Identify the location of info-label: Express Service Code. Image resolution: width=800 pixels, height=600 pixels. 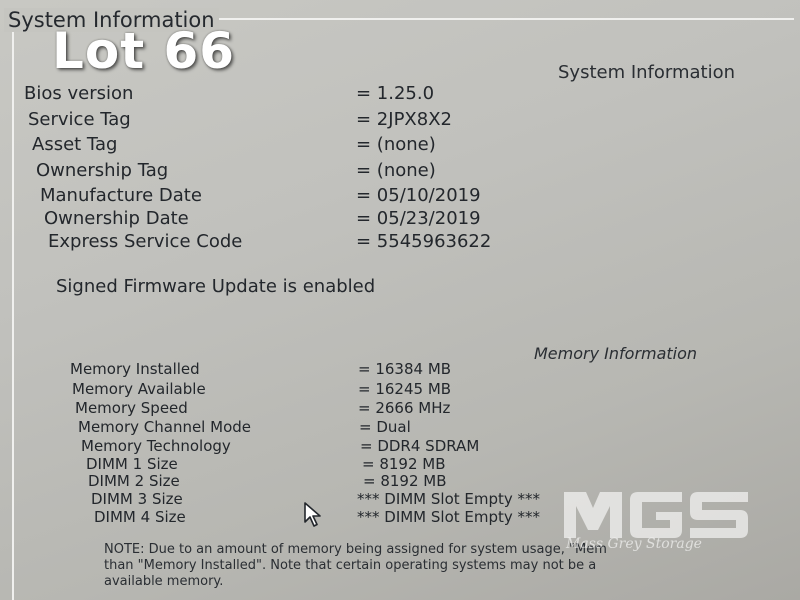
(145, 241).